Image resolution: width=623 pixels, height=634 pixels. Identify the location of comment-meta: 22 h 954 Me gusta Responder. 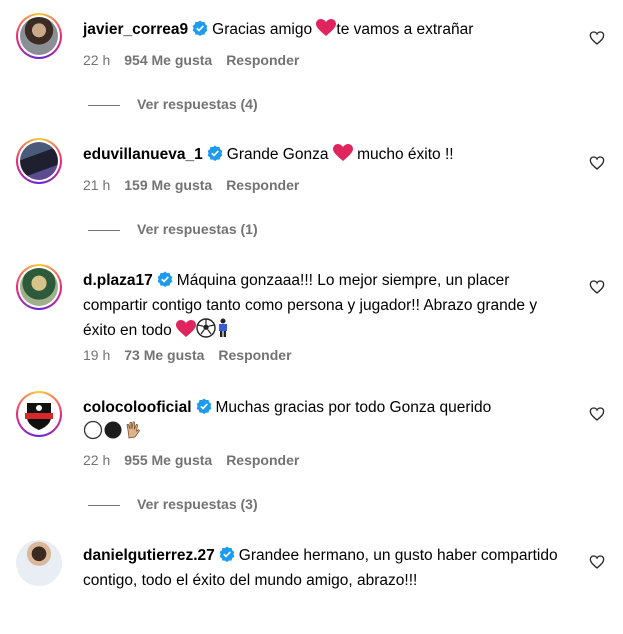
(198, 60).